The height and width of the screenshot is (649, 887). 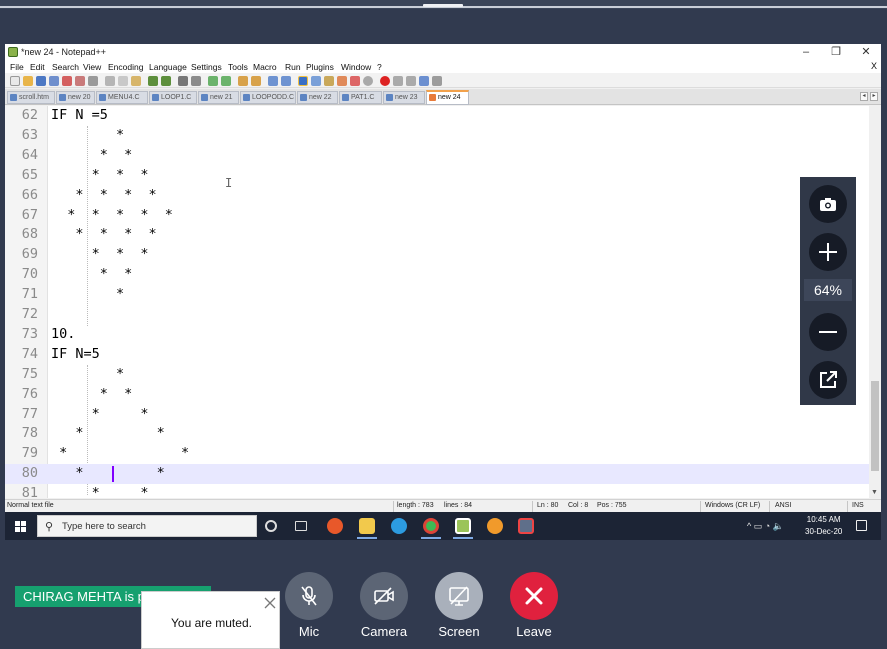 What do you see at coordinates (437, 216) in the screenshot?
I see `editor-line: 67 * * * * *` at bounding box center [437, 216].